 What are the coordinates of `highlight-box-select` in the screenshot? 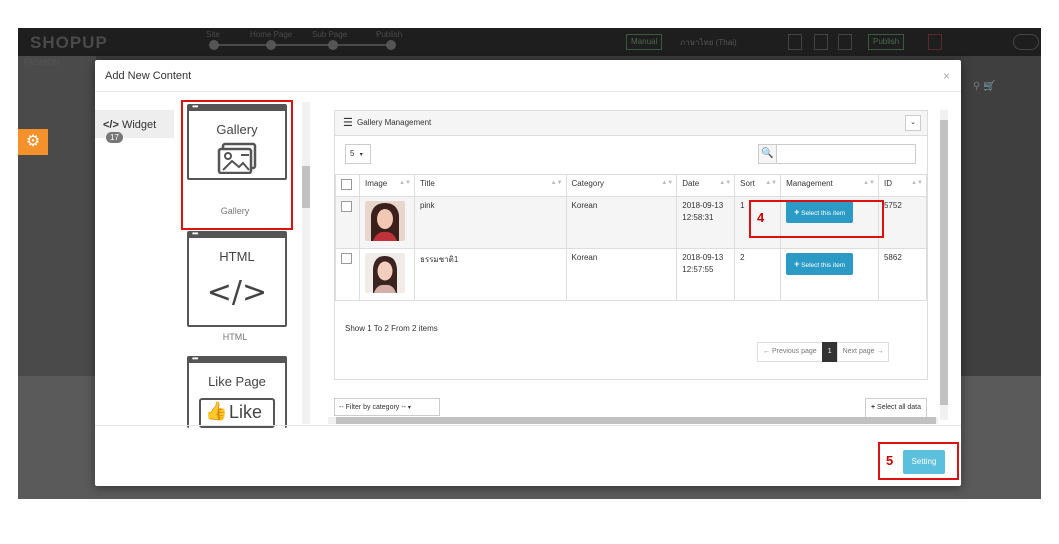 It's located at (816, 219).